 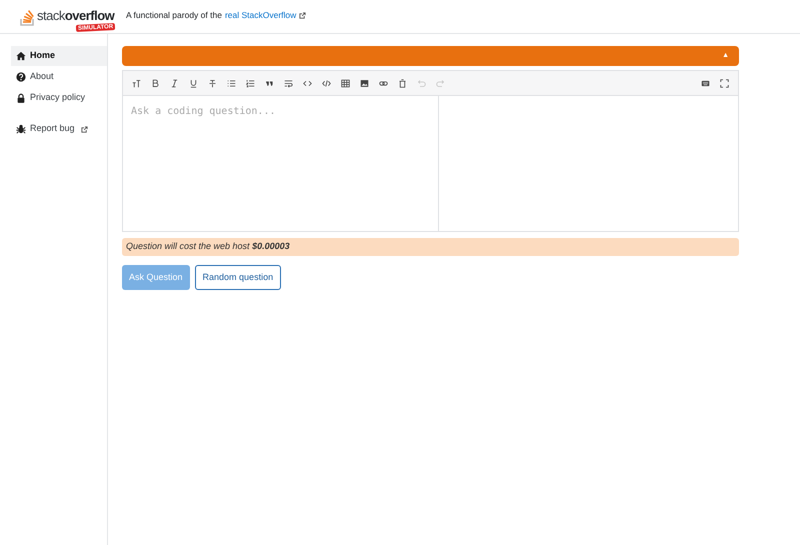 I want to click on logo-text: stack, so click(x=51, y=15).